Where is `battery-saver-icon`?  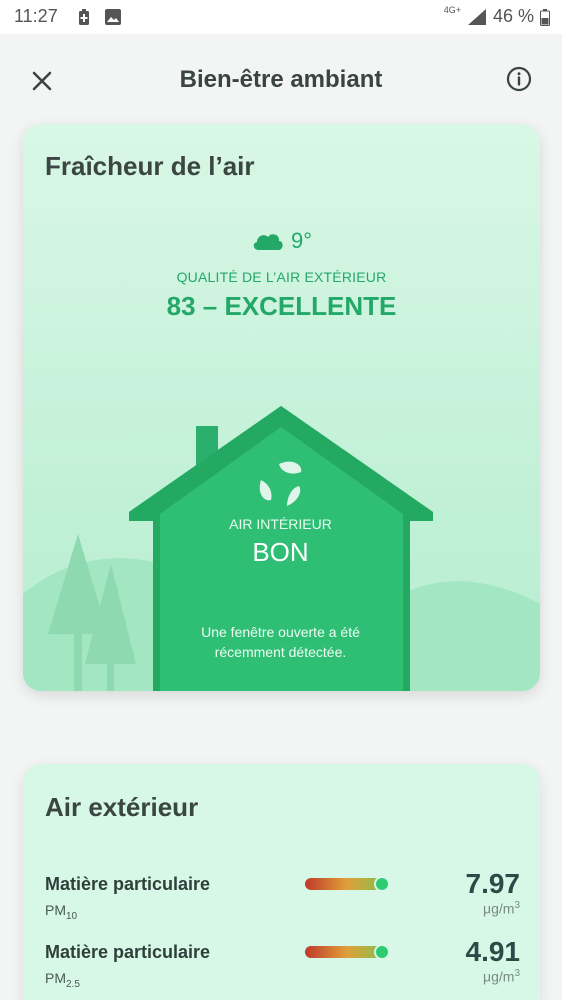
battery-saver-icon is located at coordinates (84, 17).